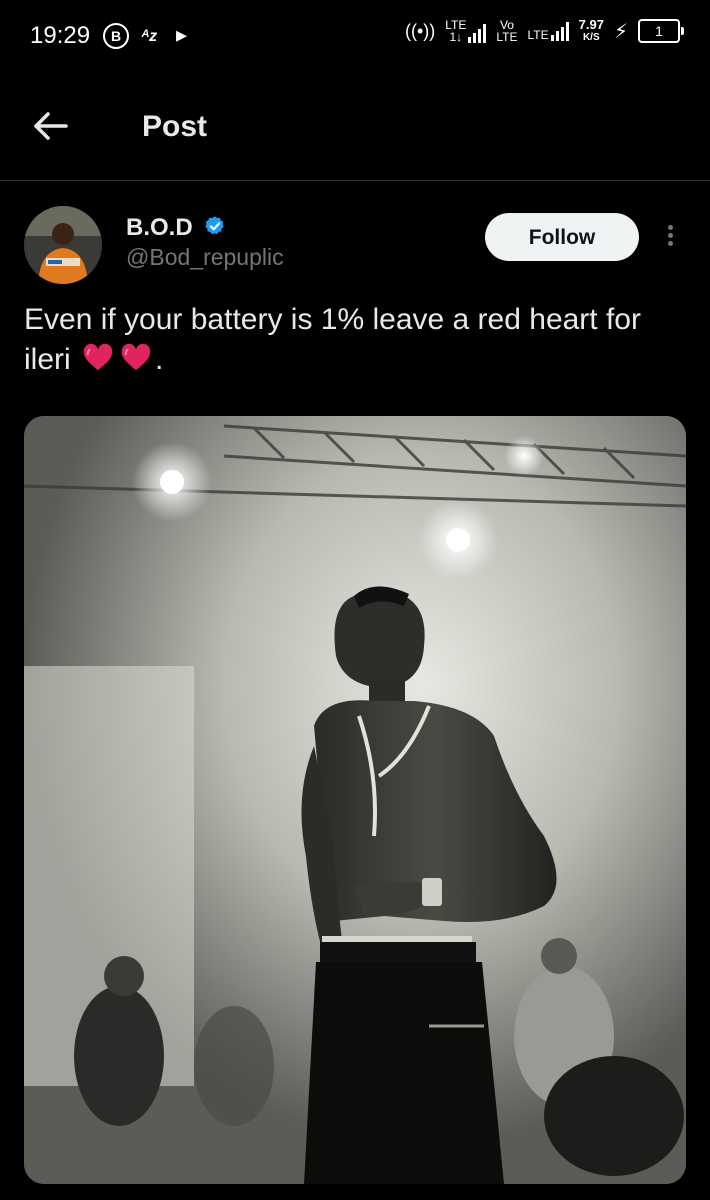 This screenshot has width=710, height=1200. I want to click on battery-icon: 1, so click(661, 31).